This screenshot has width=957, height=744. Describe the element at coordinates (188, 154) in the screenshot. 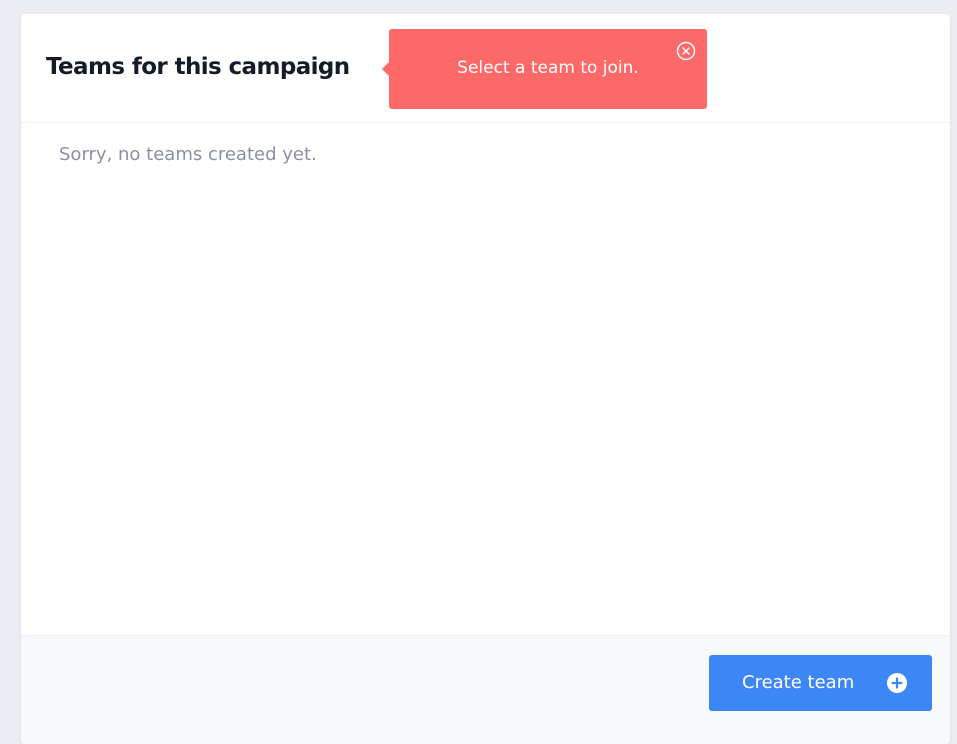

I see `empty-state-message: Sorry, no teams created yet.` at that location.